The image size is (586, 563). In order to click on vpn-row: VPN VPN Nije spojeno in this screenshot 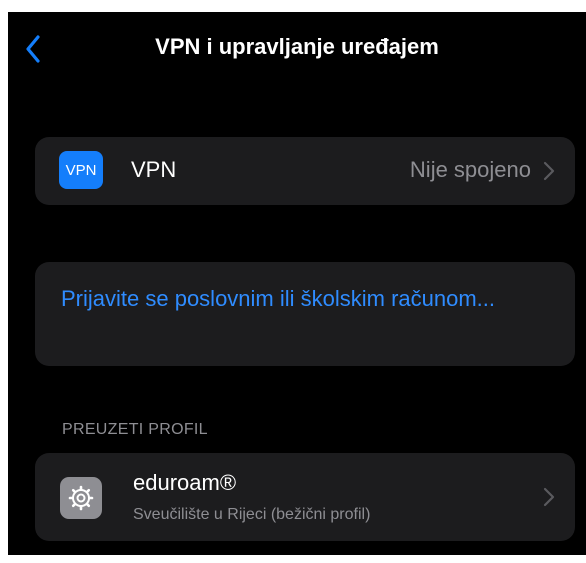, I will do `click(305, 171)`.